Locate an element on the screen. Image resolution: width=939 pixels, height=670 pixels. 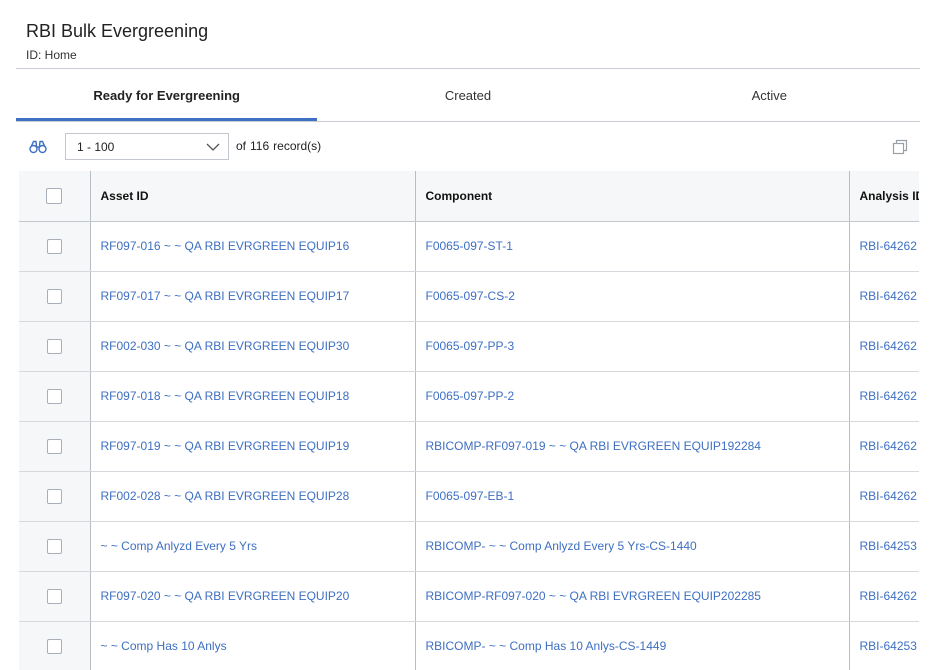
asset-id-cell: RF097-016 ~ ~ QA RBI EVRGREEN EQUIP16 is located at coordinates (253, 246).